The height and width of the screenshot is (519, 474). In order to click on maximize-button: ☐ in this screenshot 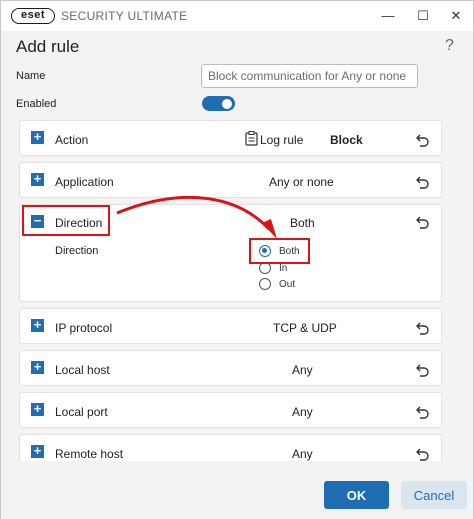, I will do `click(423, 16)`.